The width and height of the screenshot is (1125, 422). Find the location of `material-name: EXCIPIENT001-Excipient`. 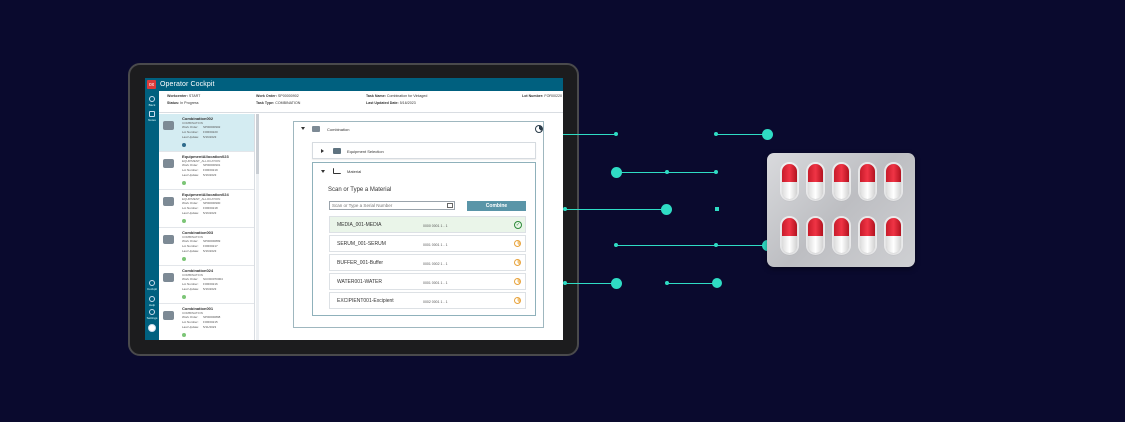

material-name: EXCIPIENT001-Excipient is located at coordinates (365, 301).